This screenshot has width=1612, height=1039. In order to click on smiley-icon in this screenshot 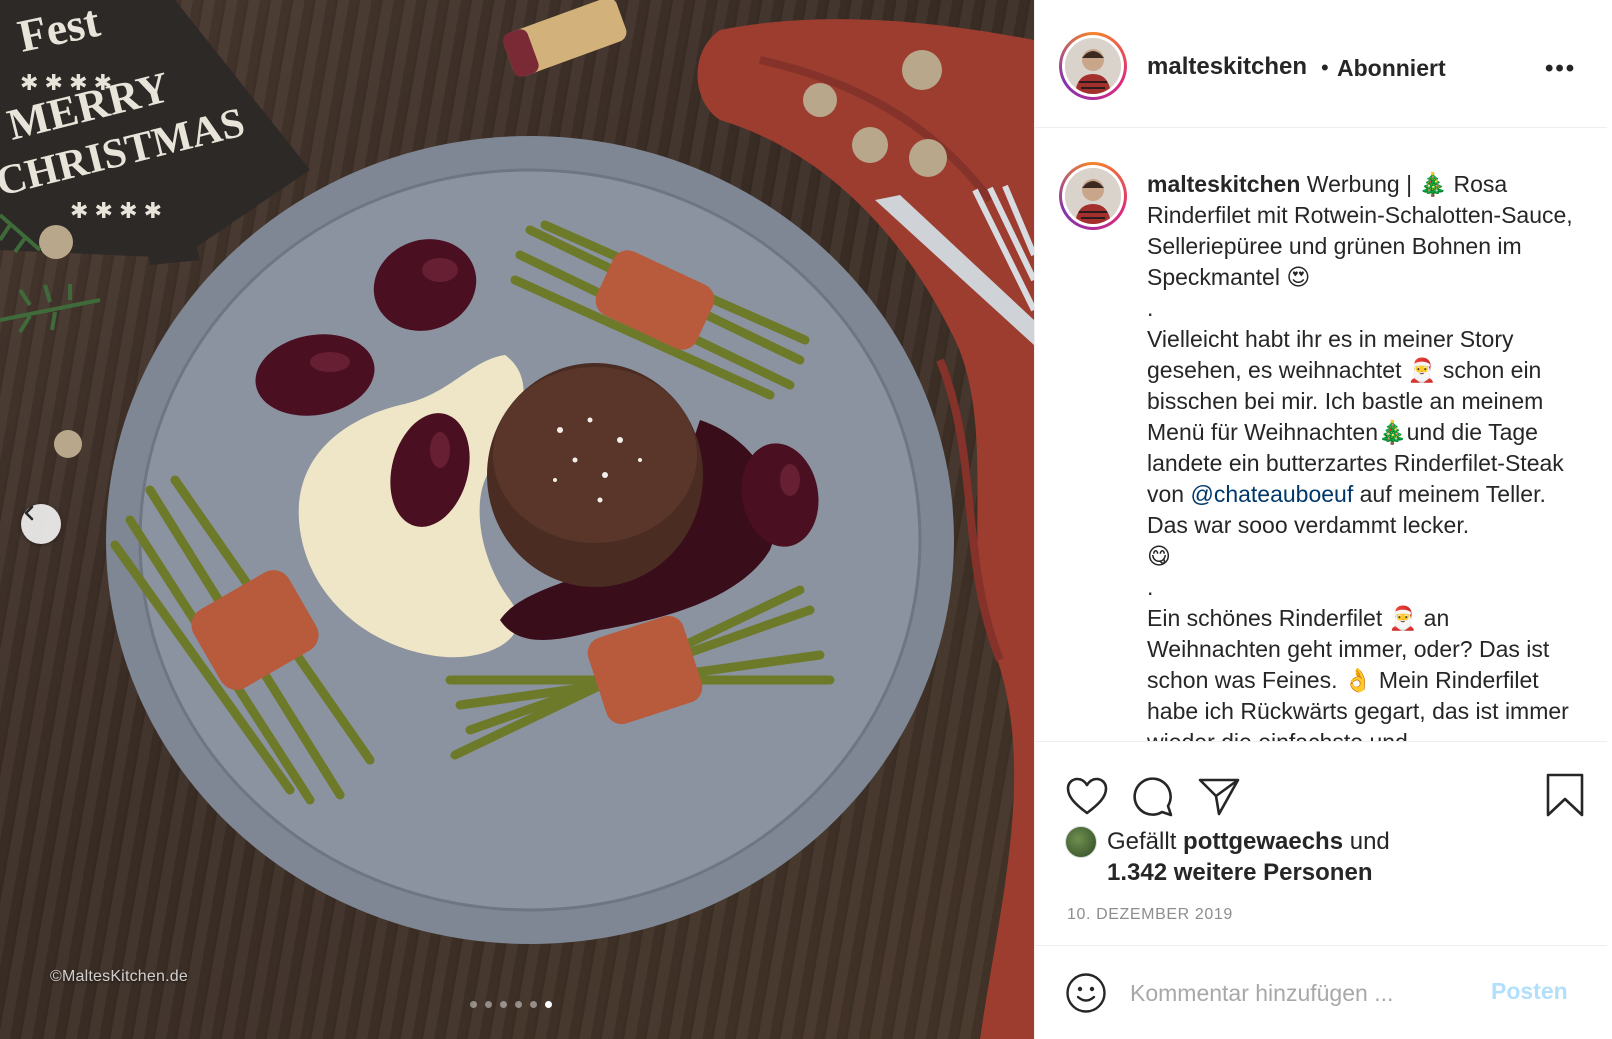, I will do `click(1086, 993)`.